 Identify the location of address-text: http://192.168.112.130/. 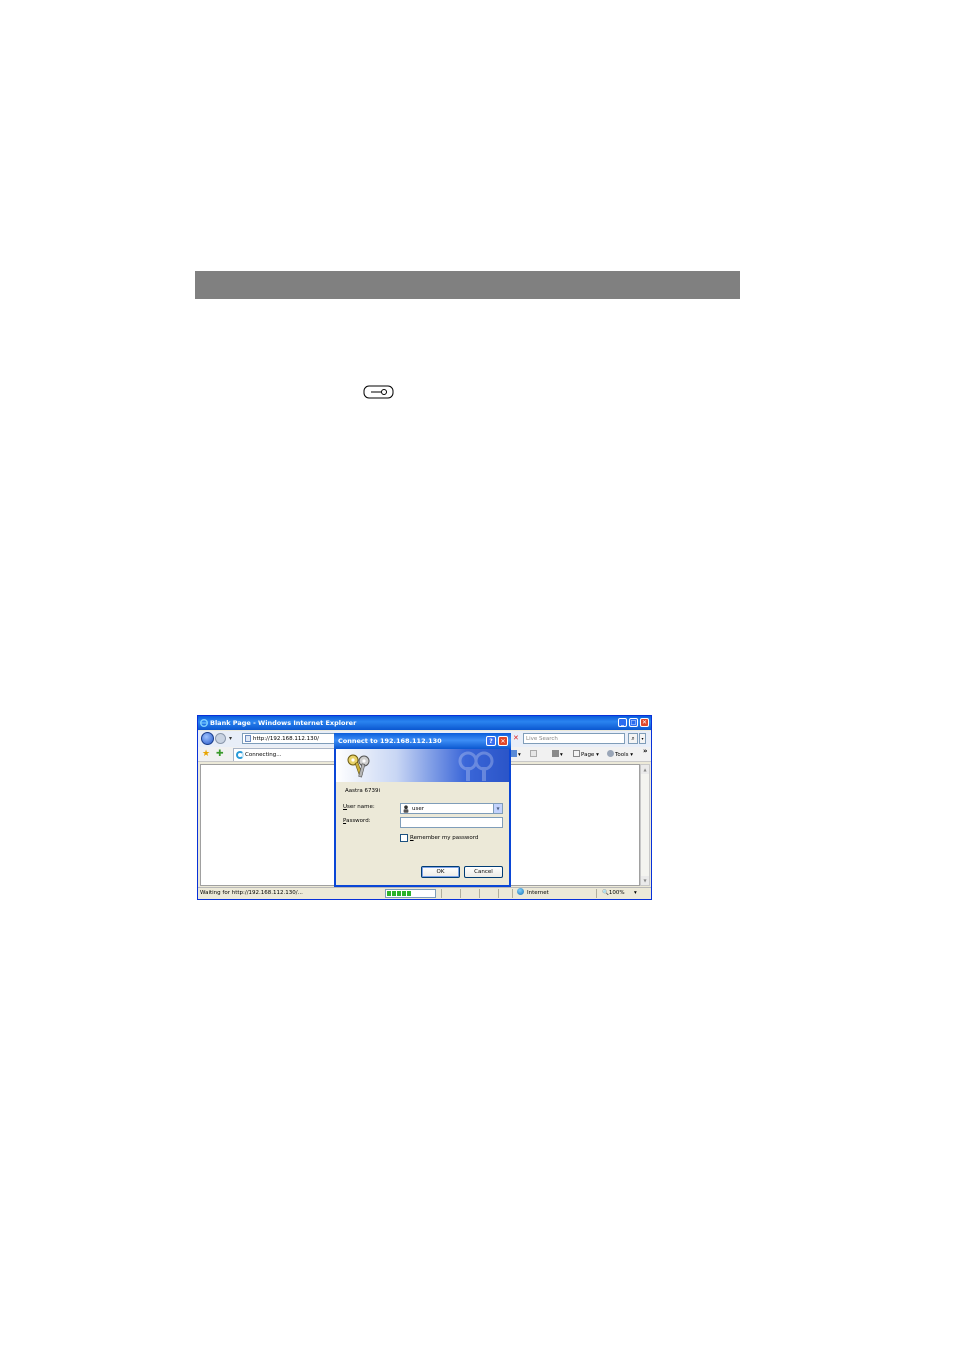
(286, 739).